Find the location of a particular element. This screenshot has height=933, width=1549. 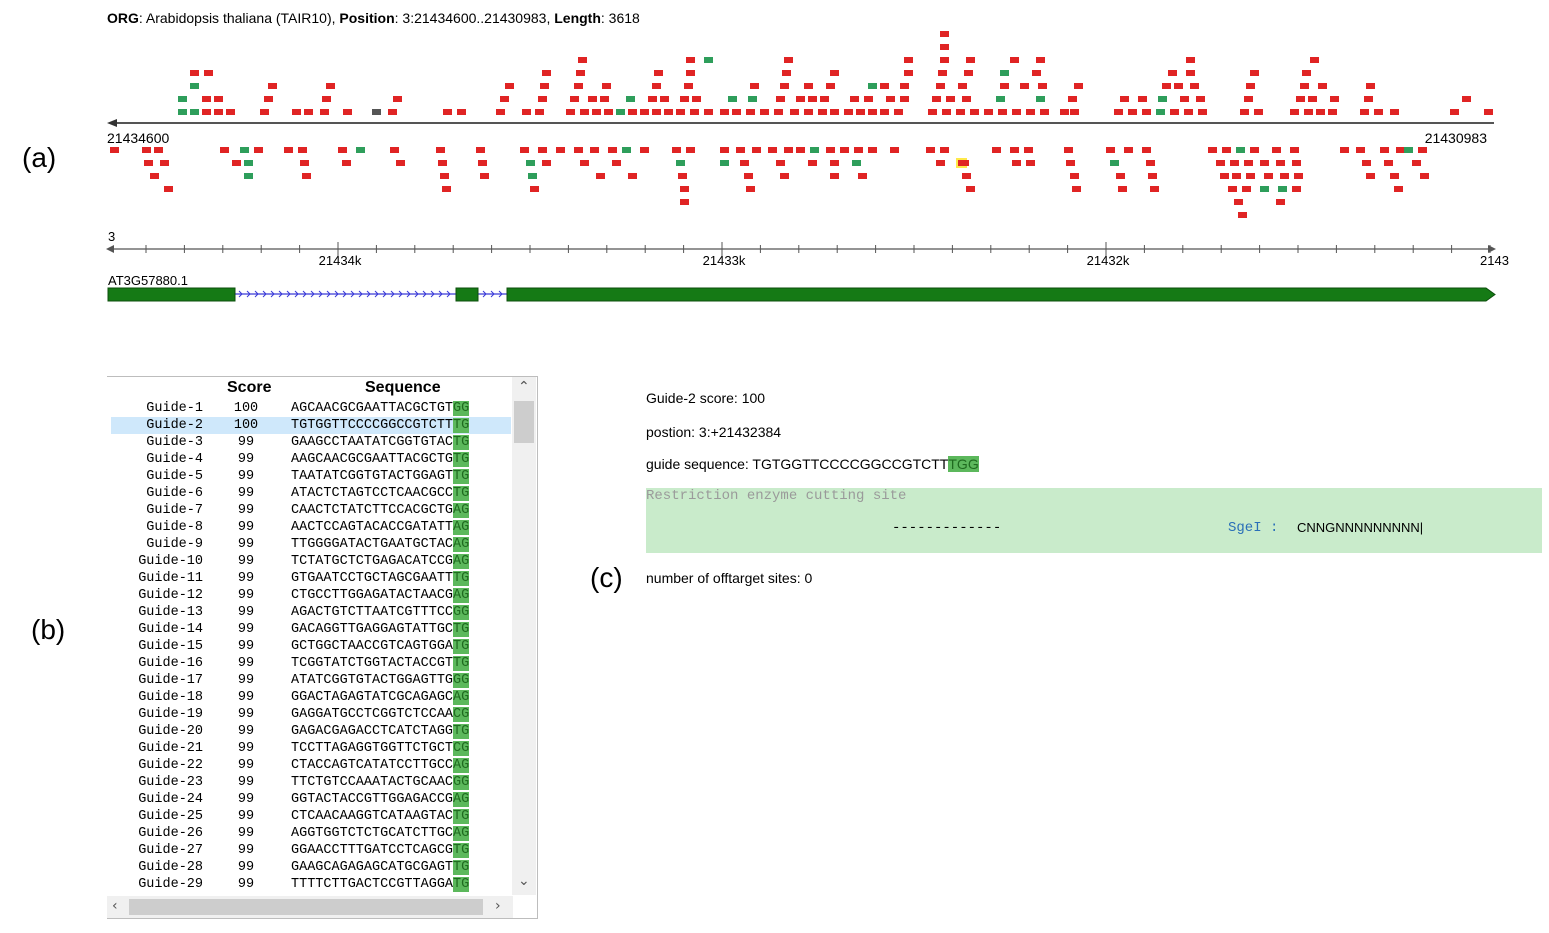

table-row: Guide-6 99 ATACTCTAGTCCTCAACGCCTG is located at coordinates (311, 493).